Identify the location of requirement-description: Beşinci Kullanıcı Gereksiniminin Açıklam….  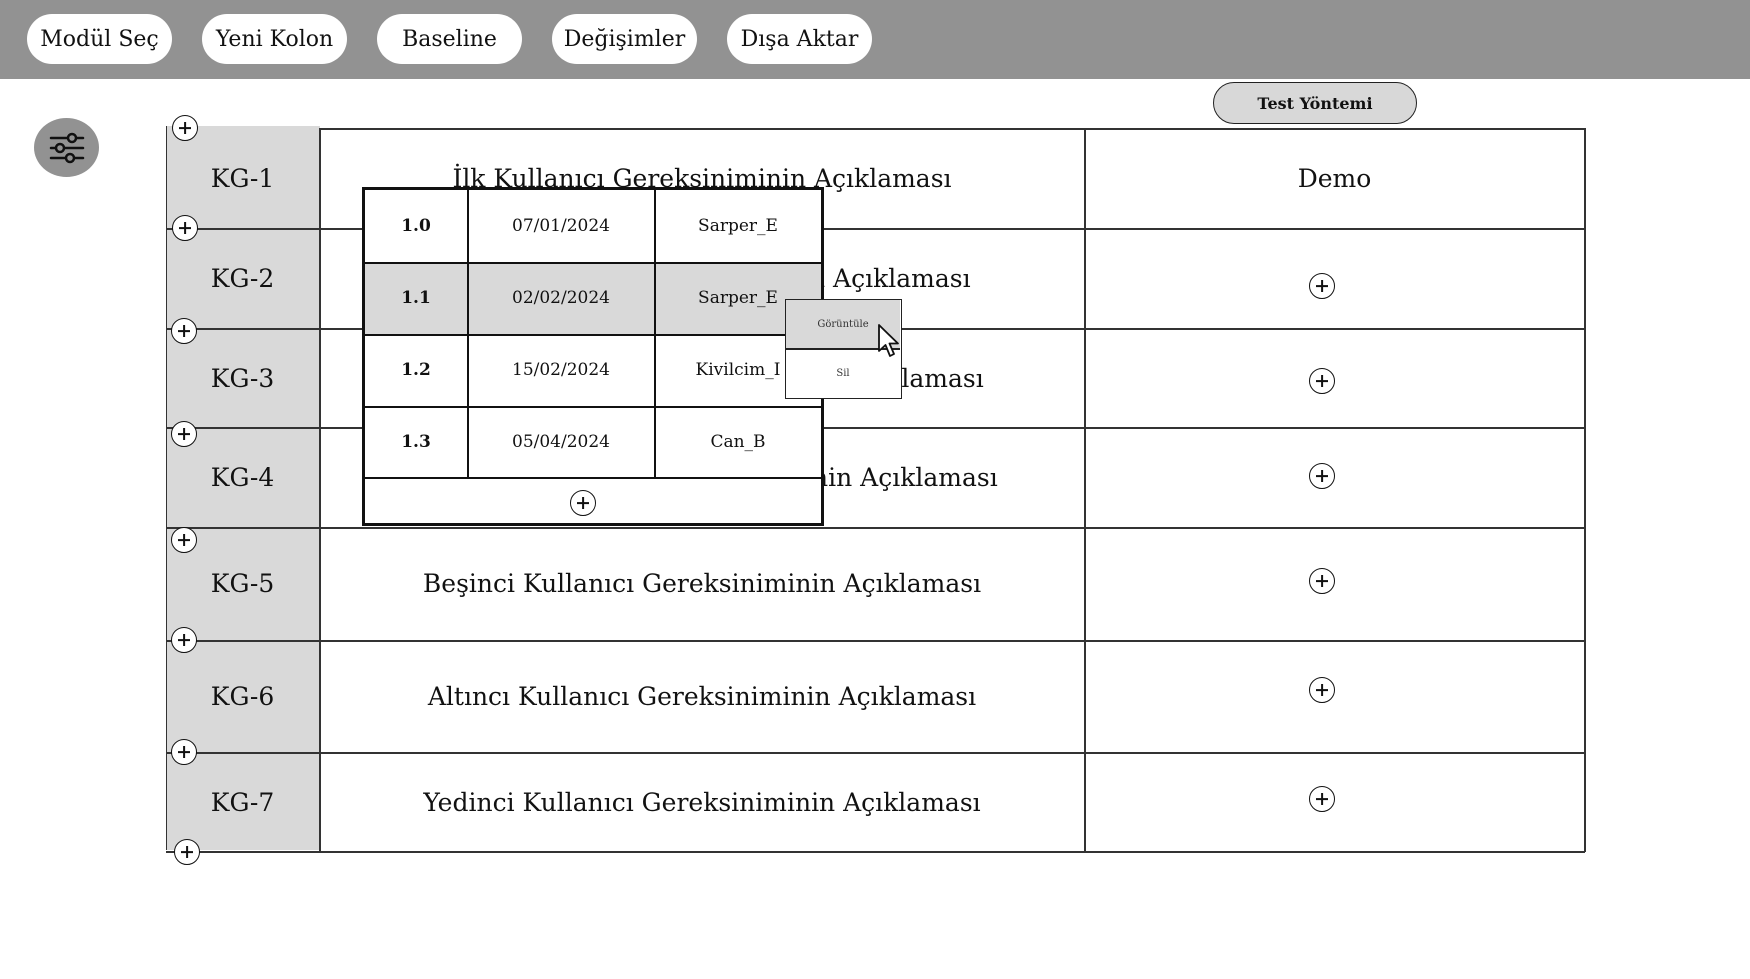
(702, 583).